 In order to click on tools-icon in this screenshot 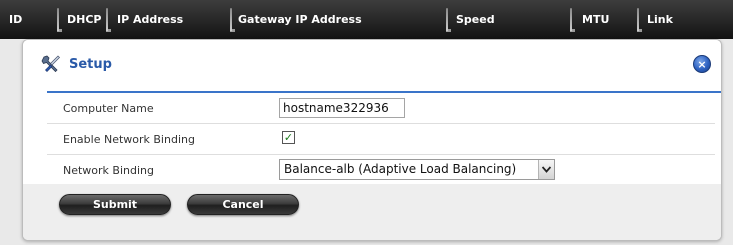, I will do `click(51, 64)`.